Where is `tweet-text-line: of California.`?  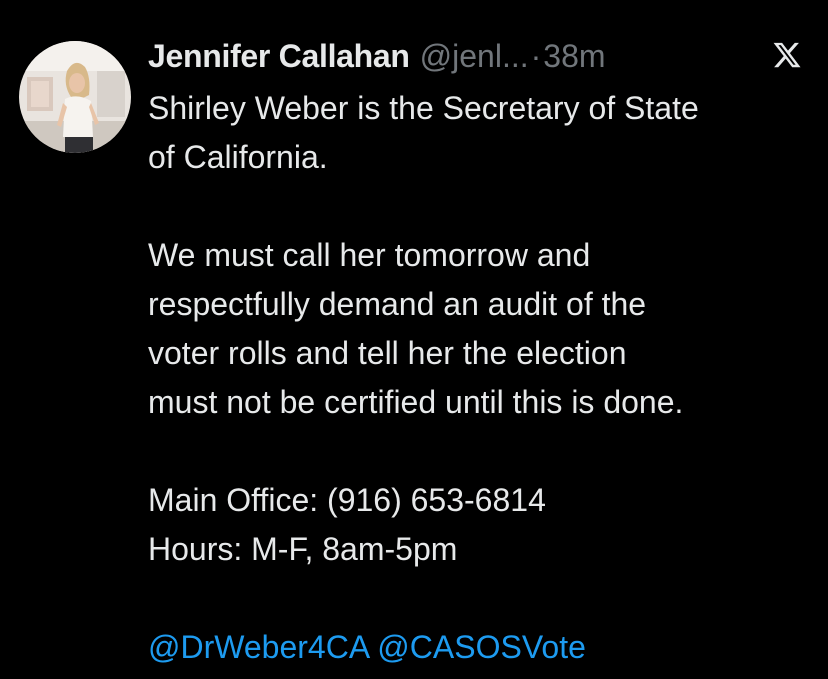 tweet-text-line: of California. is located at coordinates (238, 157).